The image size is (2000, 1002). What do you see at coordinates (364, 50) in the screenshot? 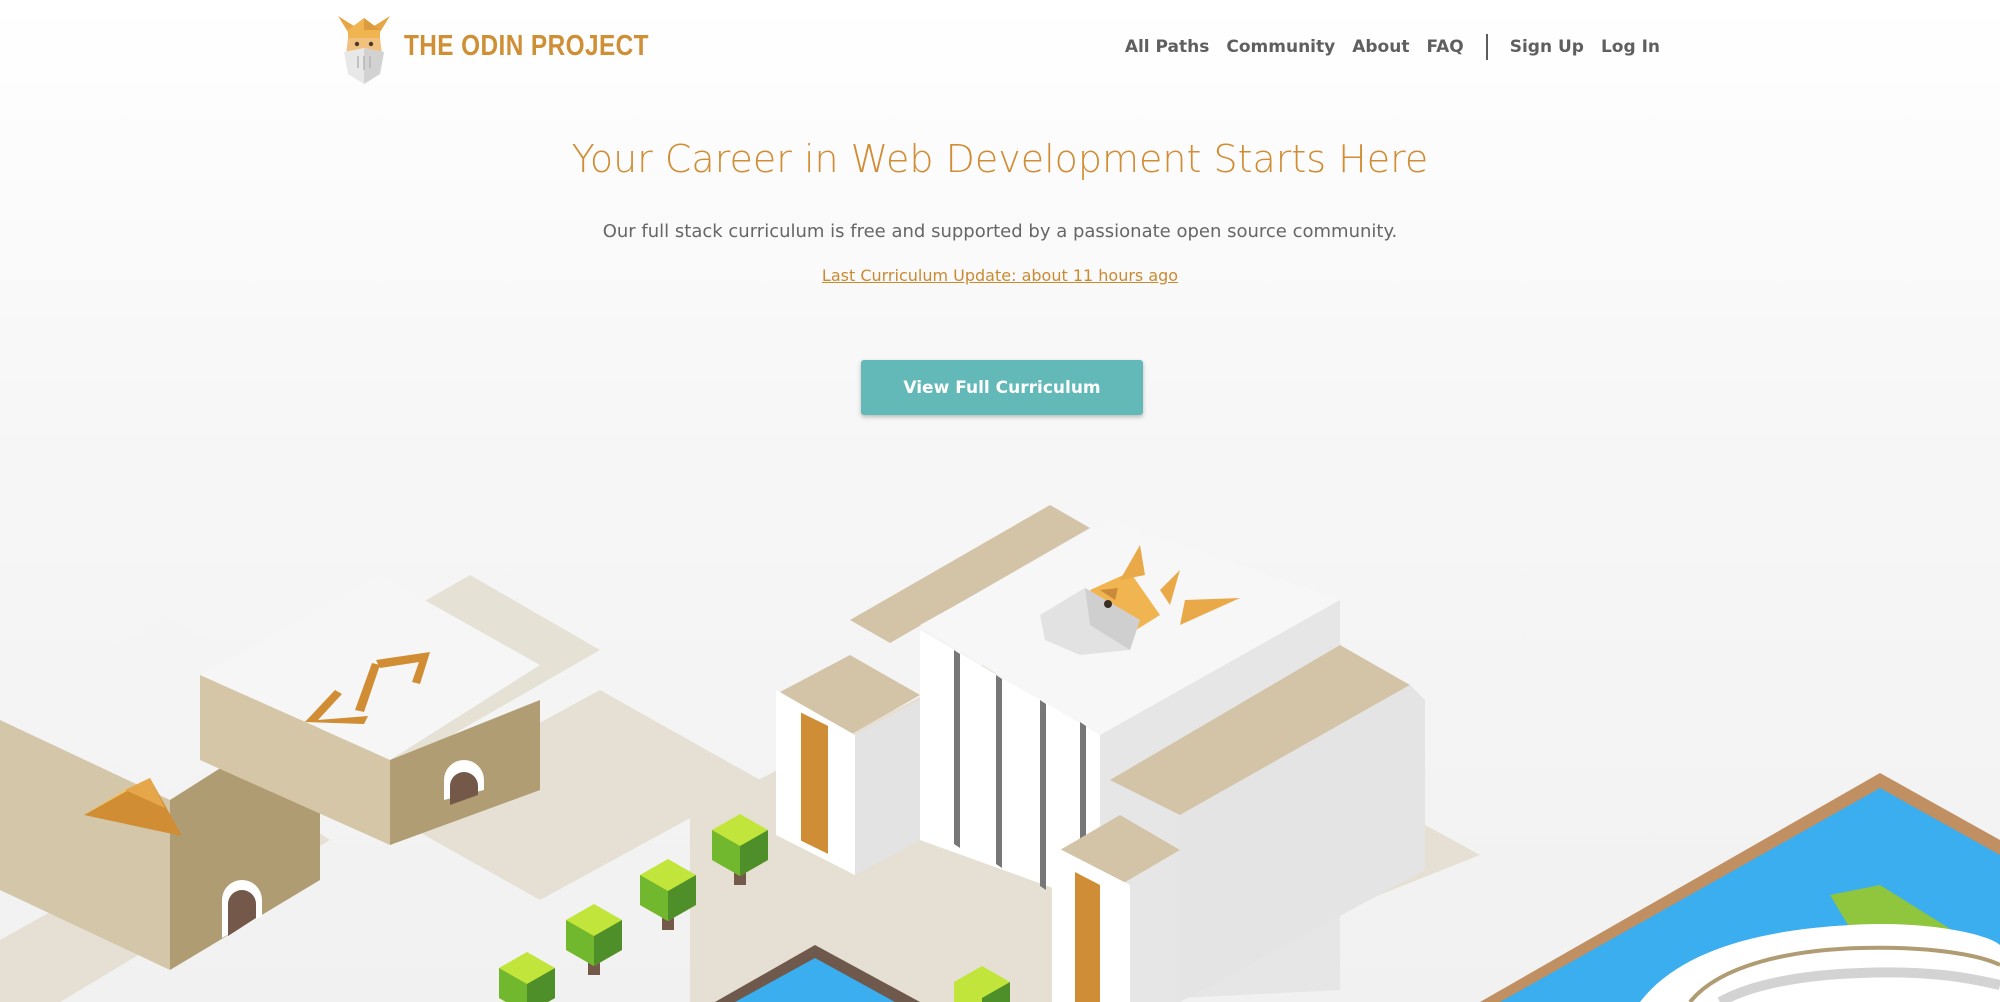
I see `odin-viking-icon` at bounding box center [364, 50].